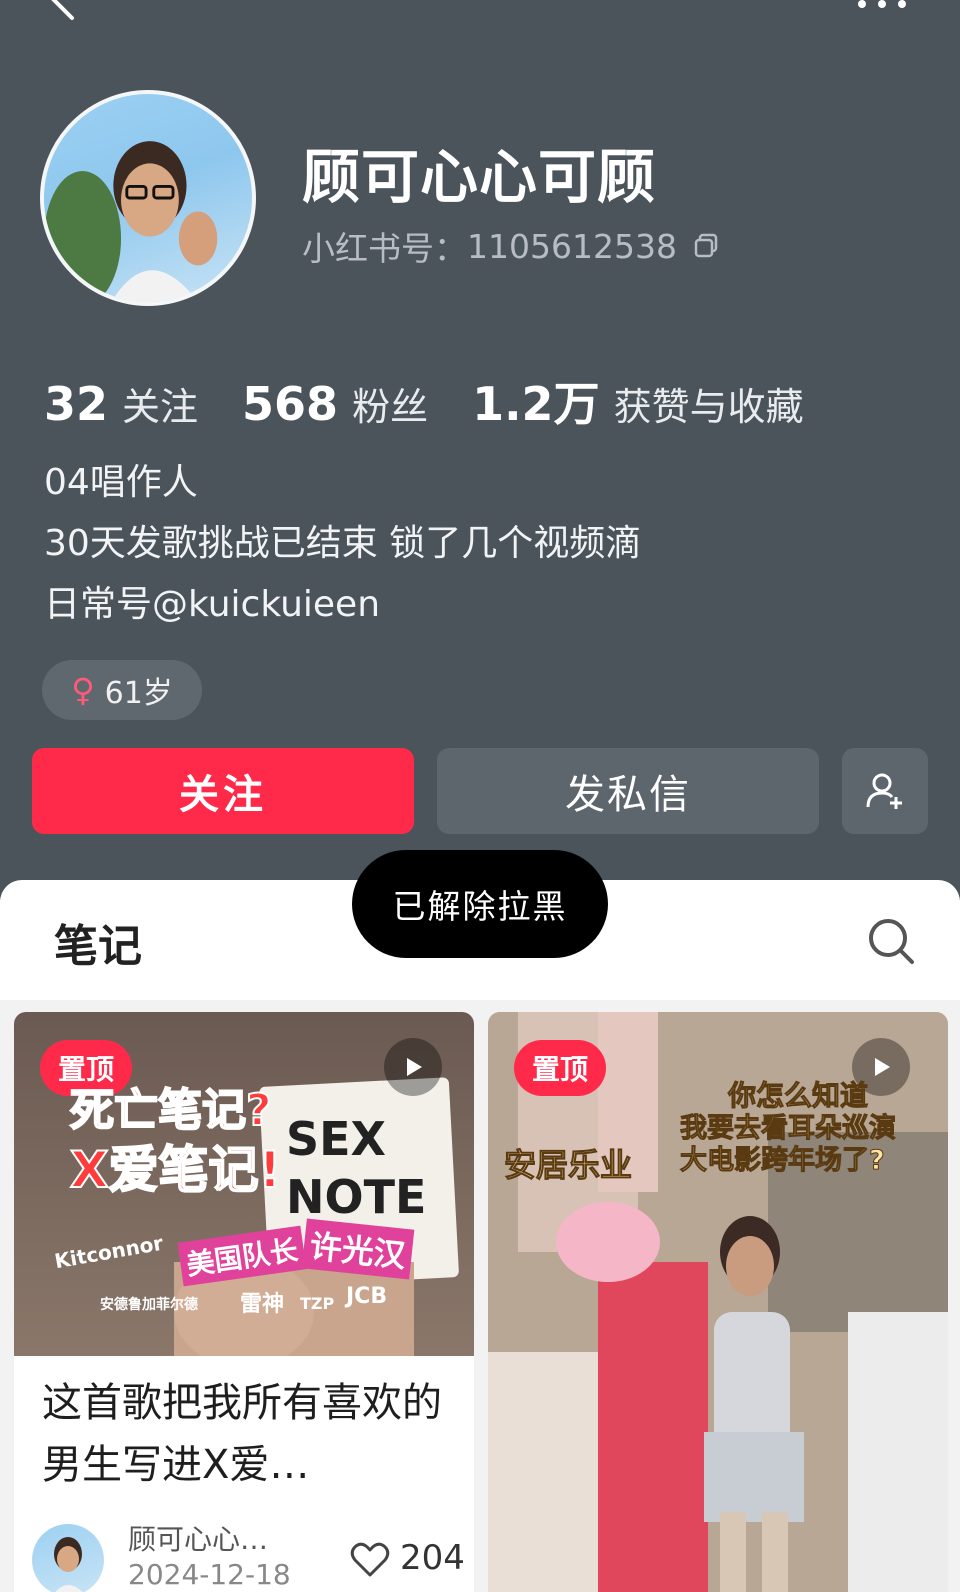 This screenshot has height=1592, width=960. What do you see at coordinates (121, 482) in the screenshot?
I see `bio-line: 04唱作人` at bounding box center [121, 482].